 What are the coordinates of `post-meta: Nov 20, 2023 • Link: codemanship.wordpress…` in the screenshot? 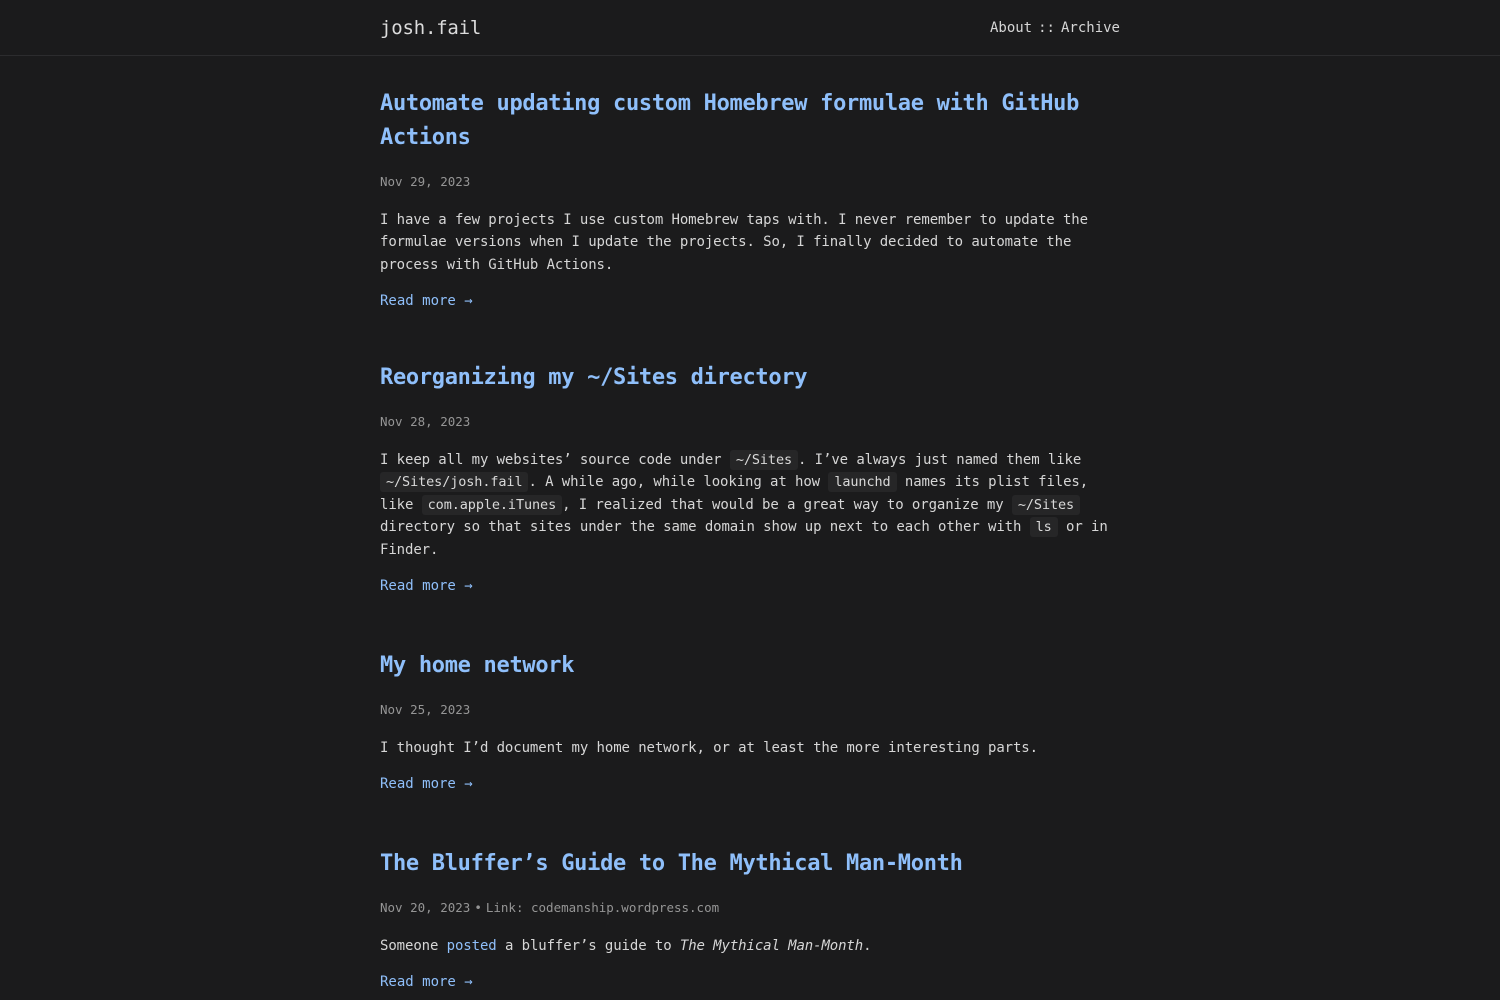 It's located at (750, 908).